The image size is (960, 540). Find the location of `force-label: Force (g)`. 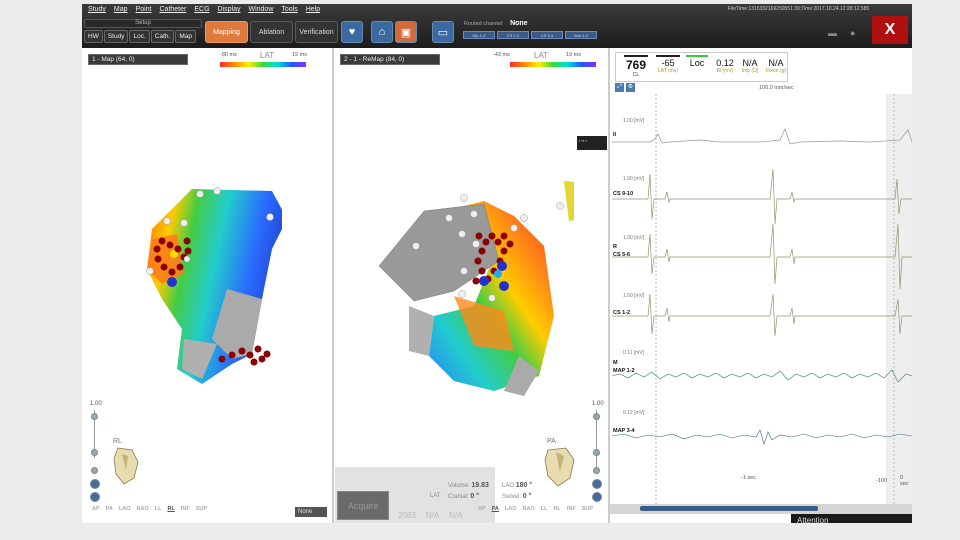

force-label: Force (g) is located at coordinates (776, 71).